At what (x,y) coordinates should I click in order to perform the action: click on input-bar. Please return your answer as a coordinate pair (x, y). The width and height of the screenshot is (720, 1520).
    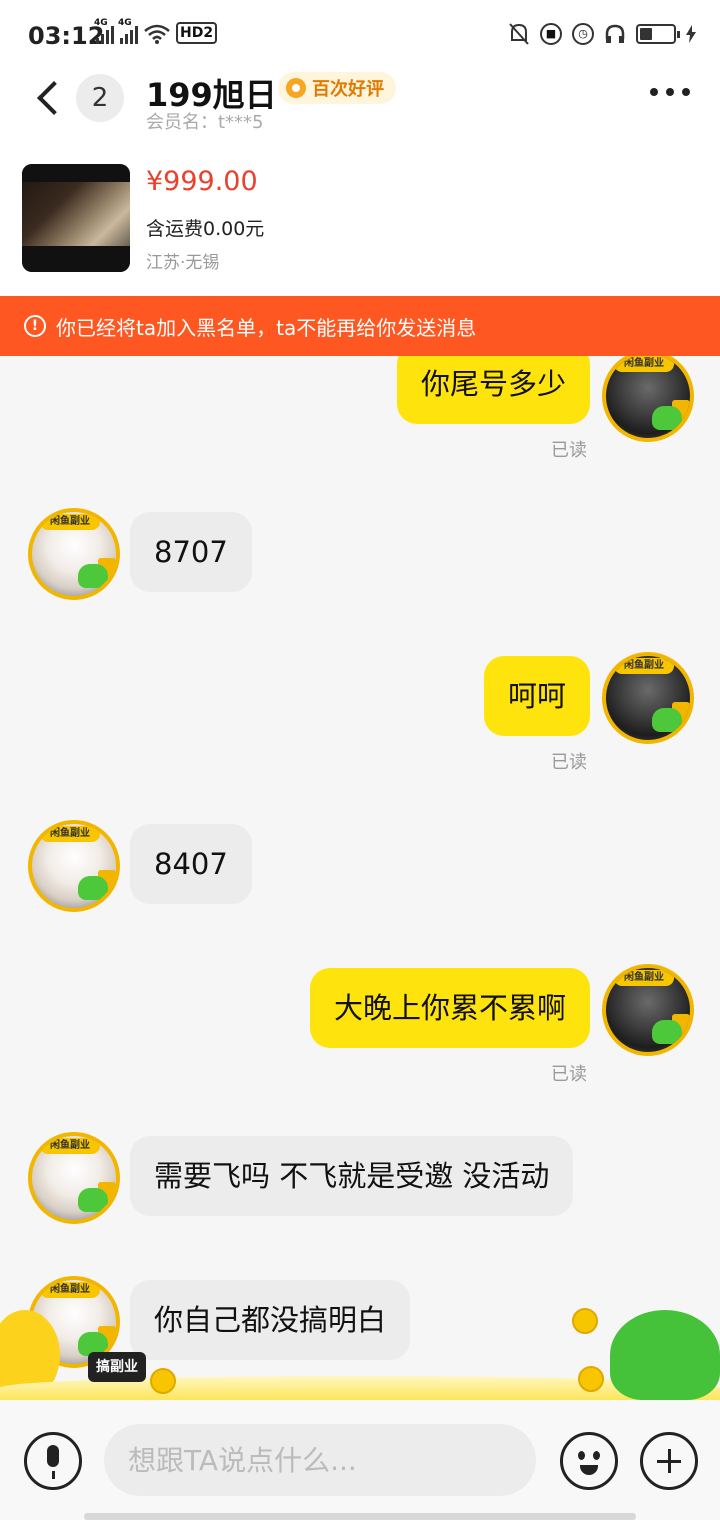
    Looking at the image, I should click on (360, 1460).